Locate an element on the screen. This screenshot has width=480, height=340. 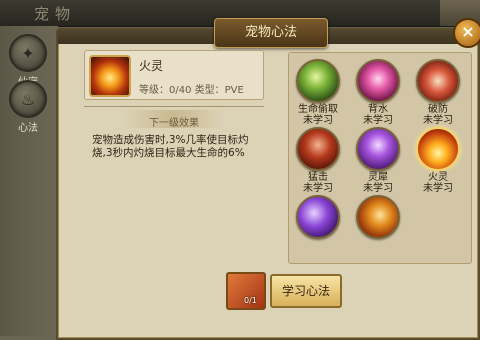
purple-skill-icon is located at coordinates (318, 217).